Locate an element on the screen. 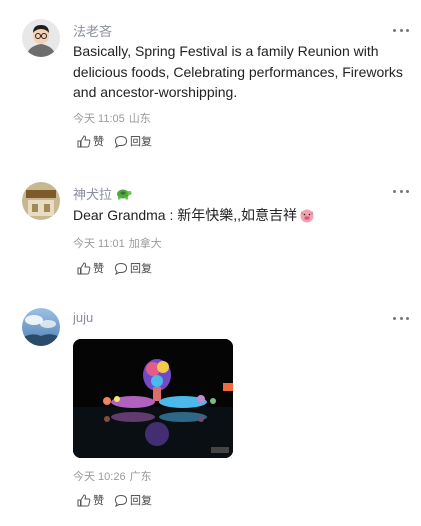  comment-image is located at coordinates (153, 398).